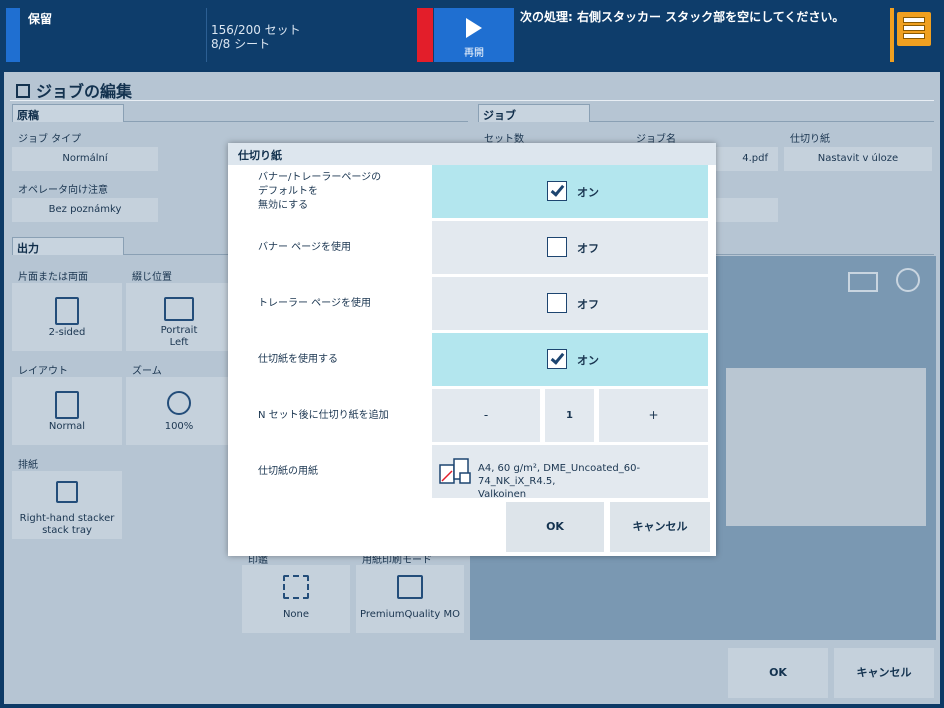 The height and width of the screenshot is (708, 944). Describe the element at coordinates (67, 492) in the screenshot. I see `stacker-icon` at that location.